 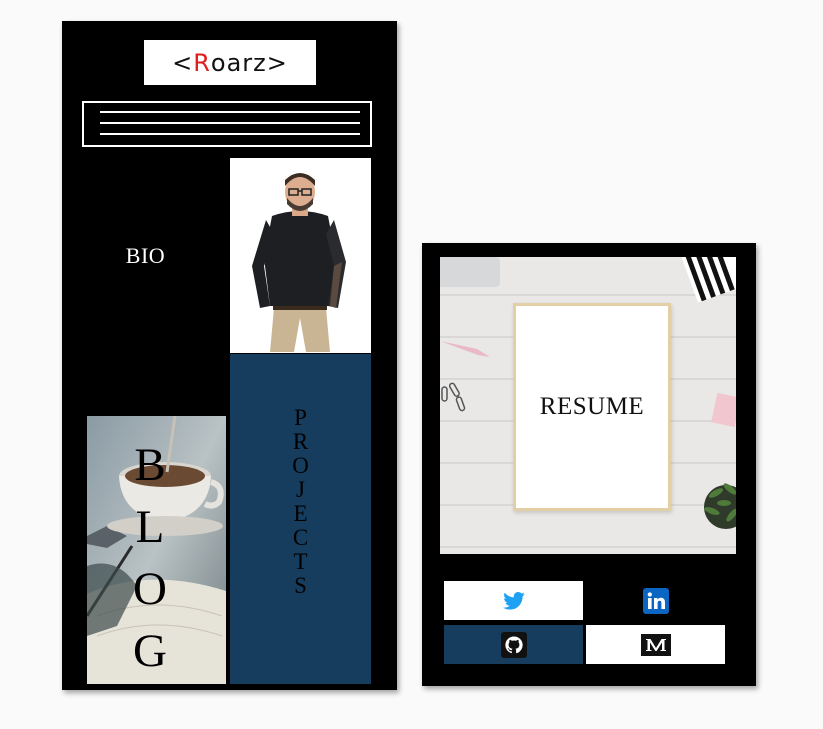 I want to click on projects-tile: P R O J E C T S, so click(x=300, y=519).